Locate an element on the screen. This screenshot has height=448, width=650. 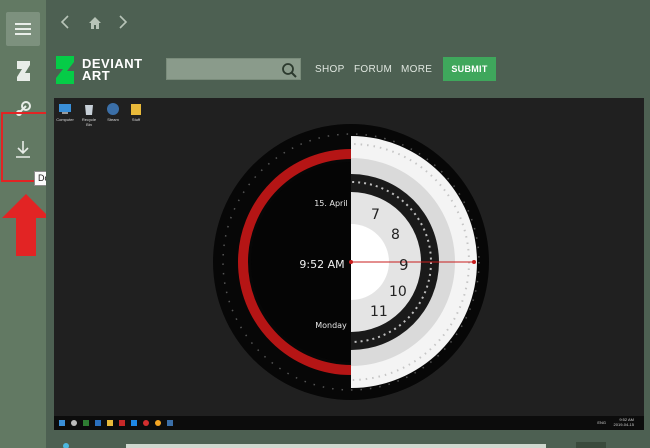
forward-button is located at coordinates (123, 22).